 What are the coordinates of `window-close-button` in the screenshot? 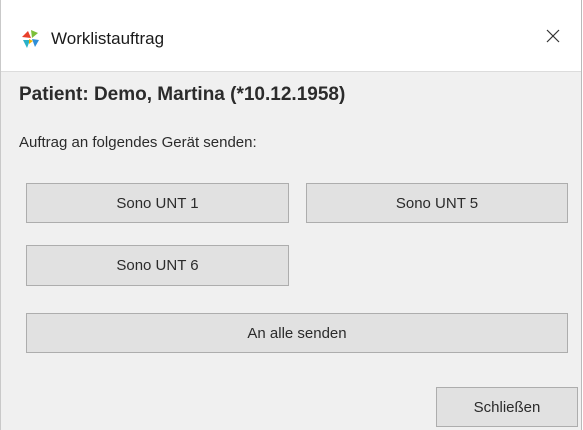 It's located at (553, 38).